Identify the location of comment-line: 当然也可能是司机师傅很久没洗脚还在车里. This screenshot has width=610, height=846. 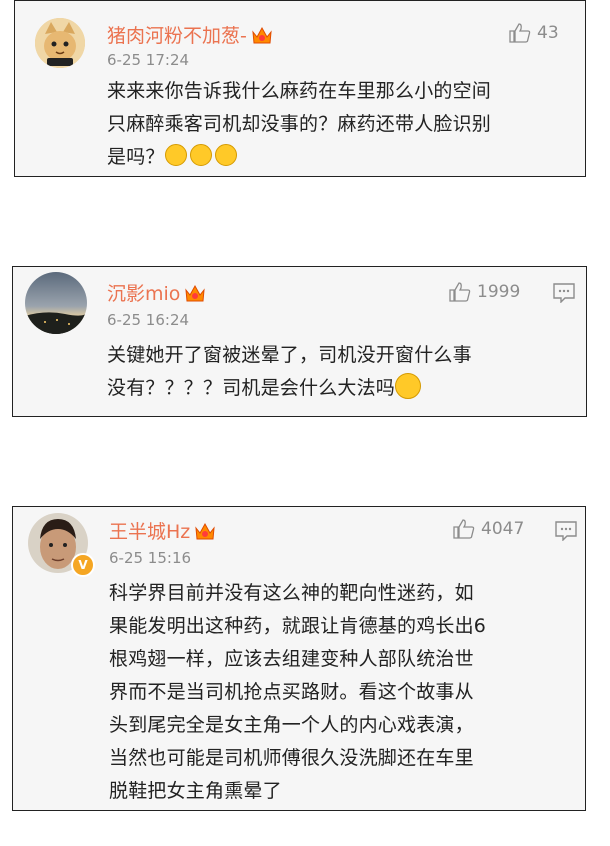
(291, 758).